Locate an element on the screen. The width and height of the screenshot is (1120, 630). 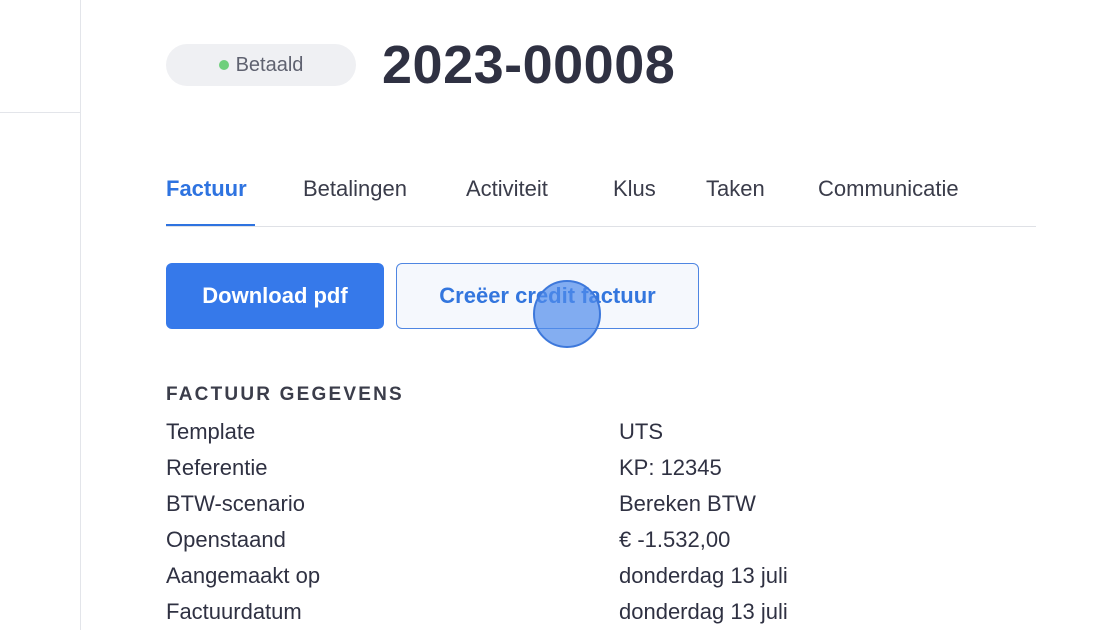
sidebar-divider is located at coordinates (40, 112).